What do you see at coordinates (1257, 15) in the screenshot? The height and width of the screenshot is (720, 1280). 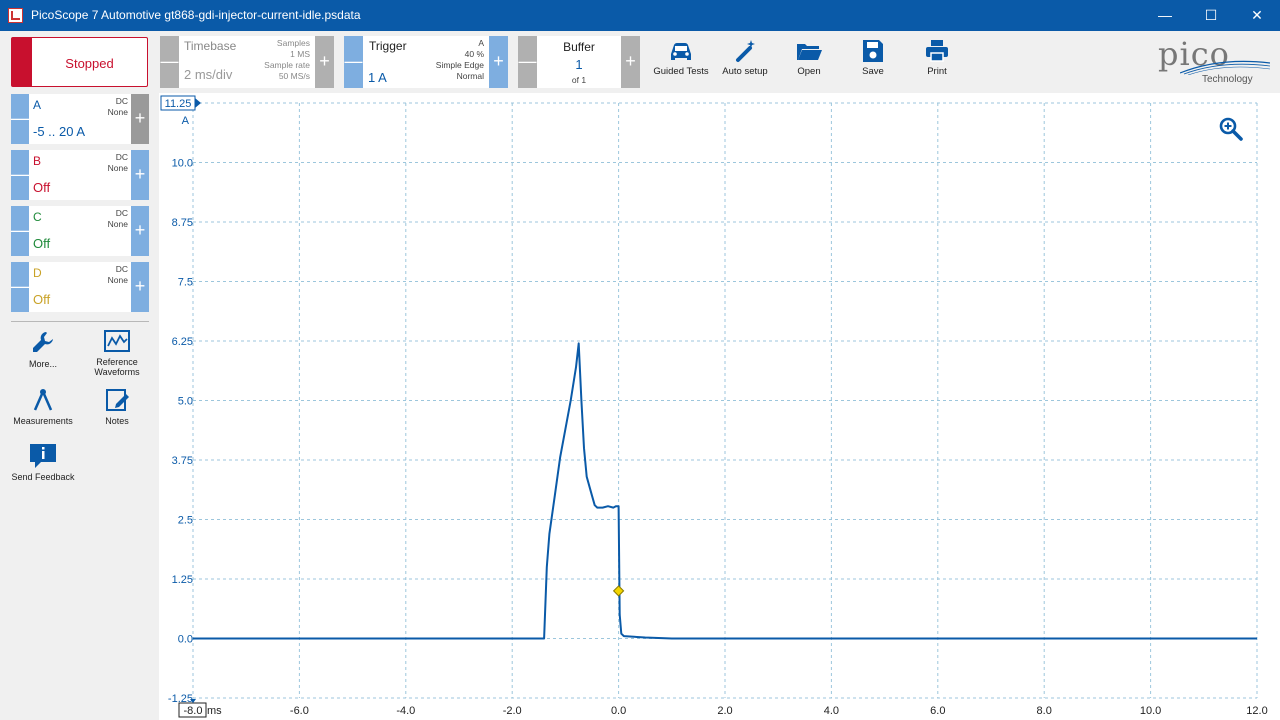 I see `close-icon: ✕` at bounding box center [1257, 15].